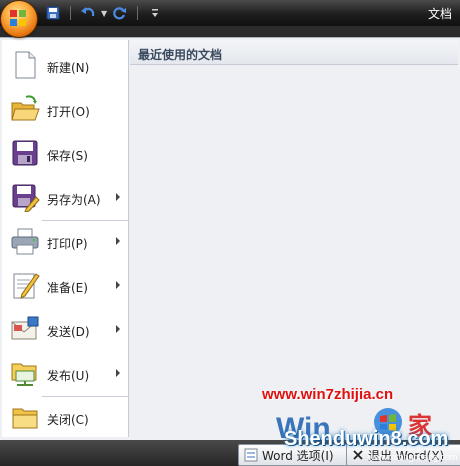 This screenshot has width=460, height=466. Describe the element at coordinates (68, 332) in the screenshot. I see `menu-item-label: 发送(D)` at that location.